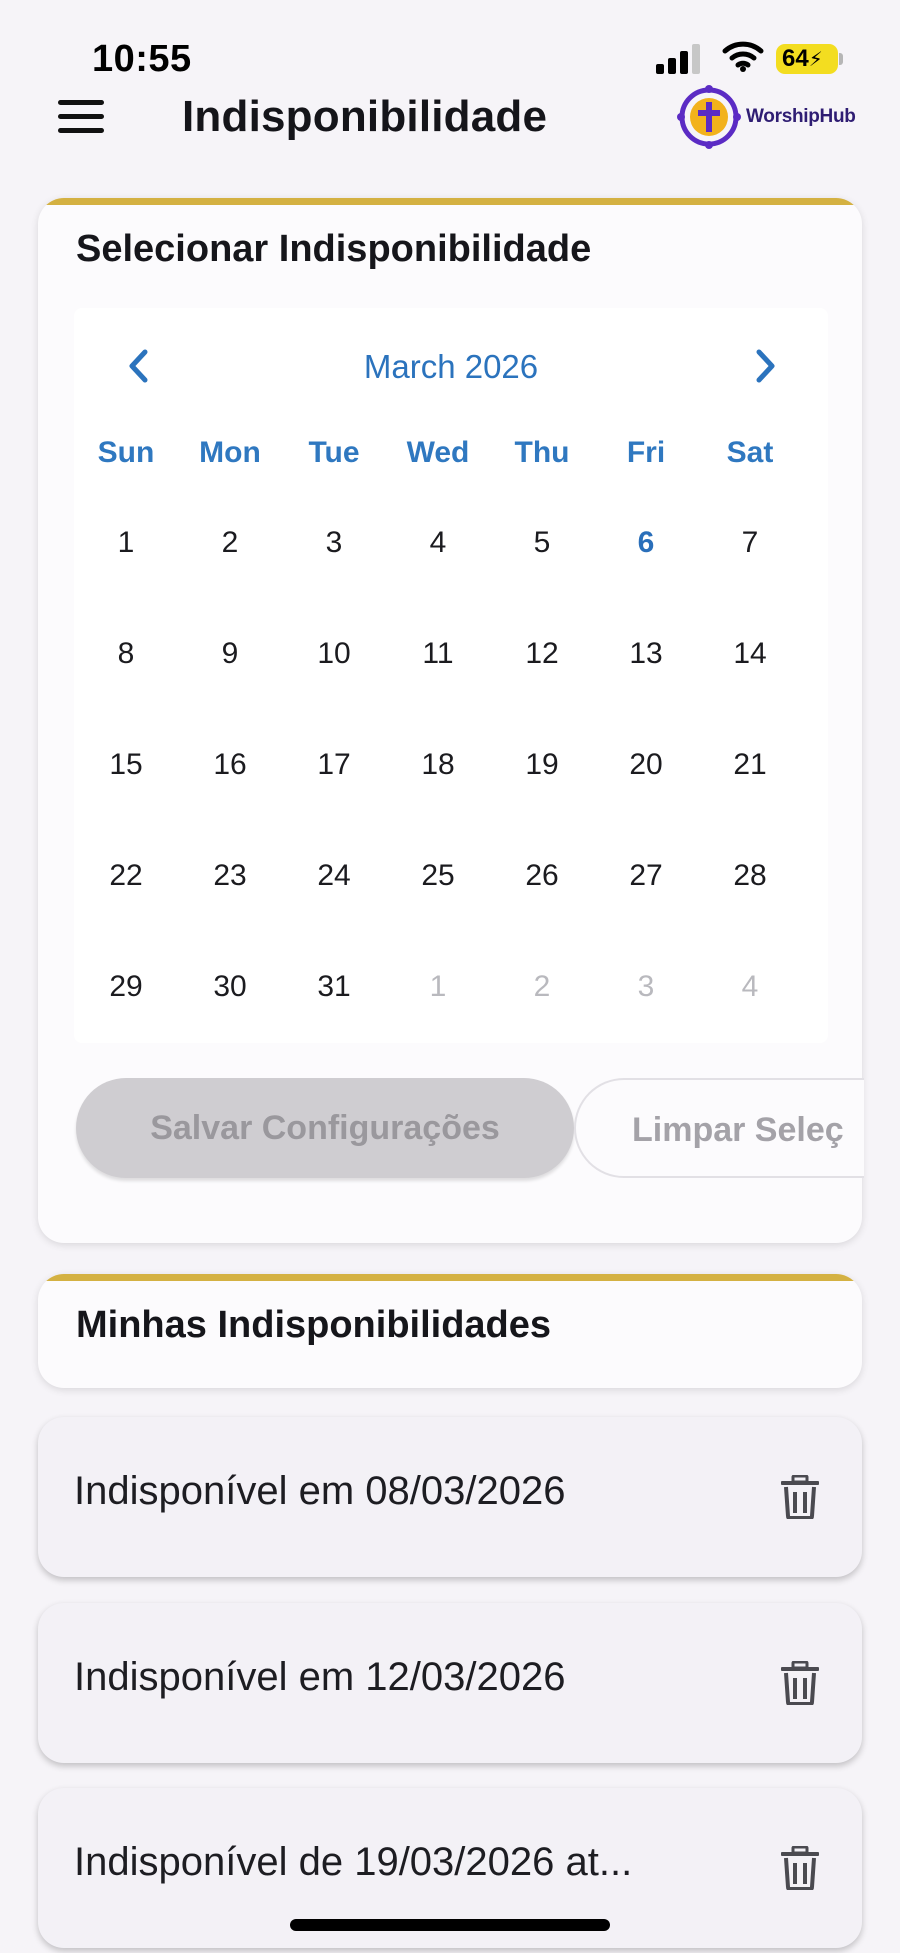 Image resolution: width=900 pixels, height=1953 pixels. Describe the element at coordinates (142, 59) in the screenshot. I see `status-time: 10:55` at that location.